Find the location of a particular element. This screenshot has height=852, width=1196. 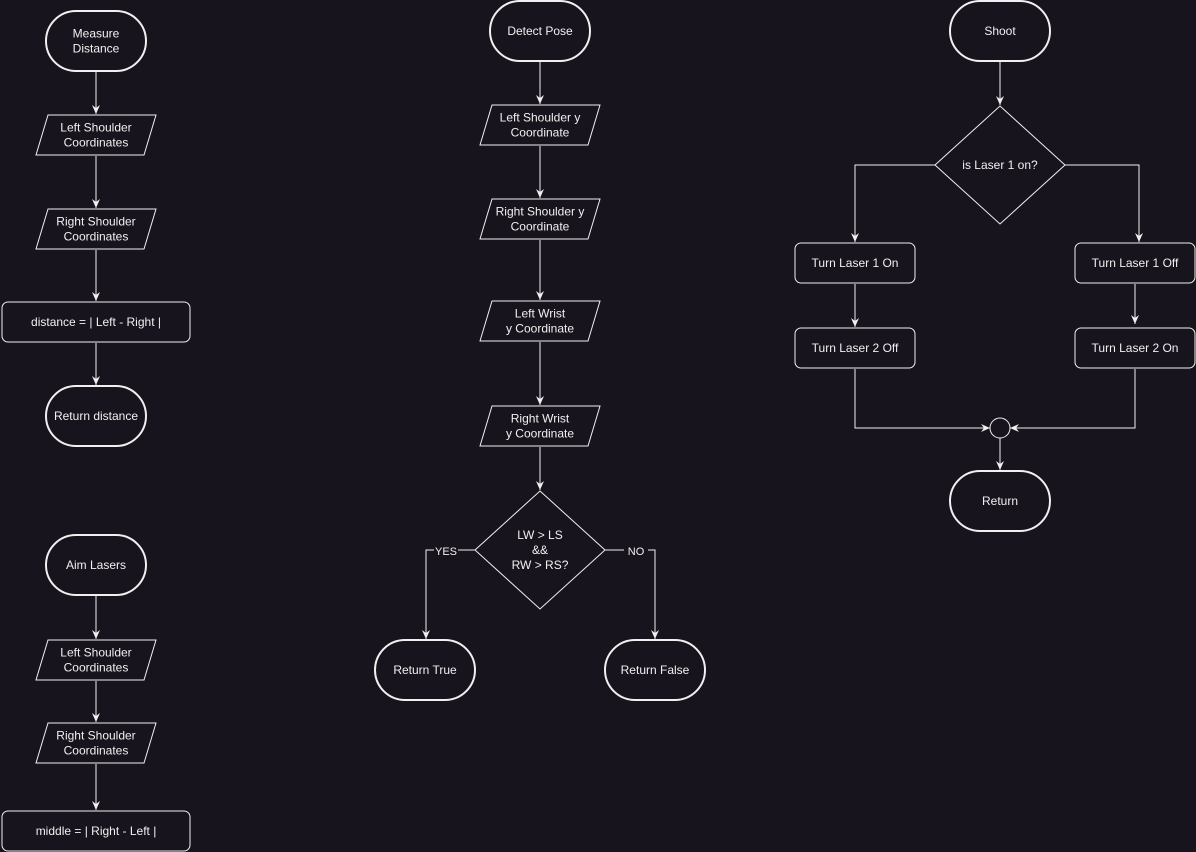

shoot-start: Shoot is located at coordinates (1000, 31).